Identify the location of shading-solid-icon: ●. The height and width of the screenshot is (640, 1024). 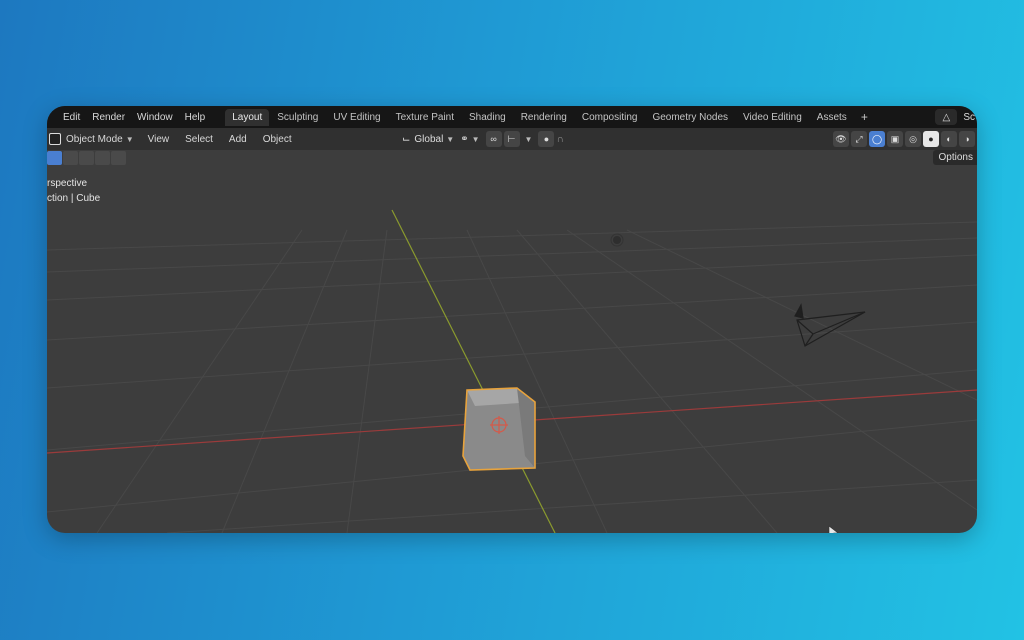
(931, 139).